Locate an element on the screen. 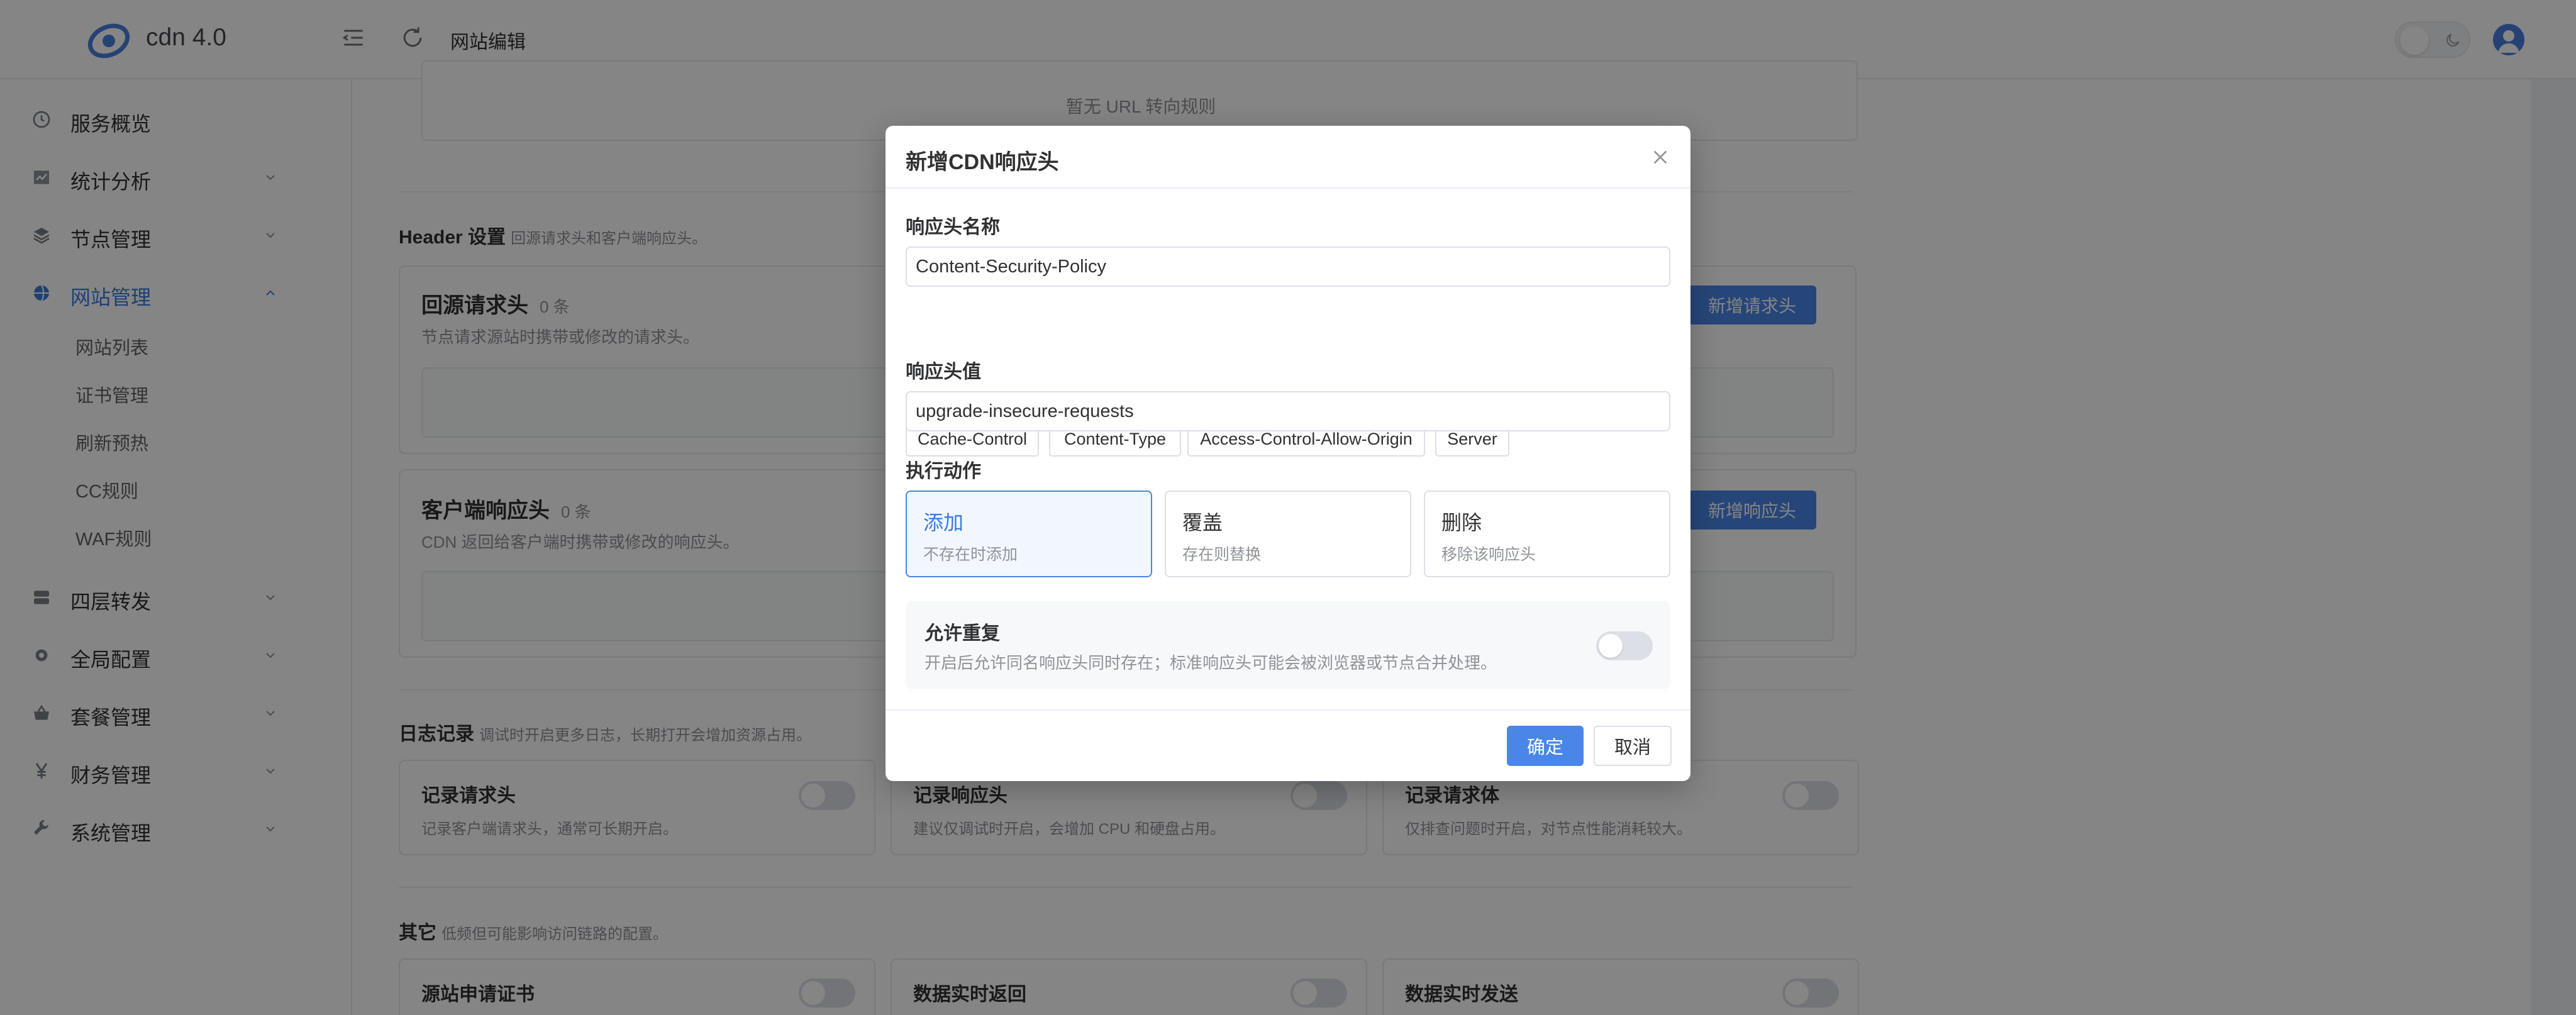 This screenshot has height=1015, width=2576. action-option-delete: 删除 移除该响应头 is located at coordinates (1547, 534).